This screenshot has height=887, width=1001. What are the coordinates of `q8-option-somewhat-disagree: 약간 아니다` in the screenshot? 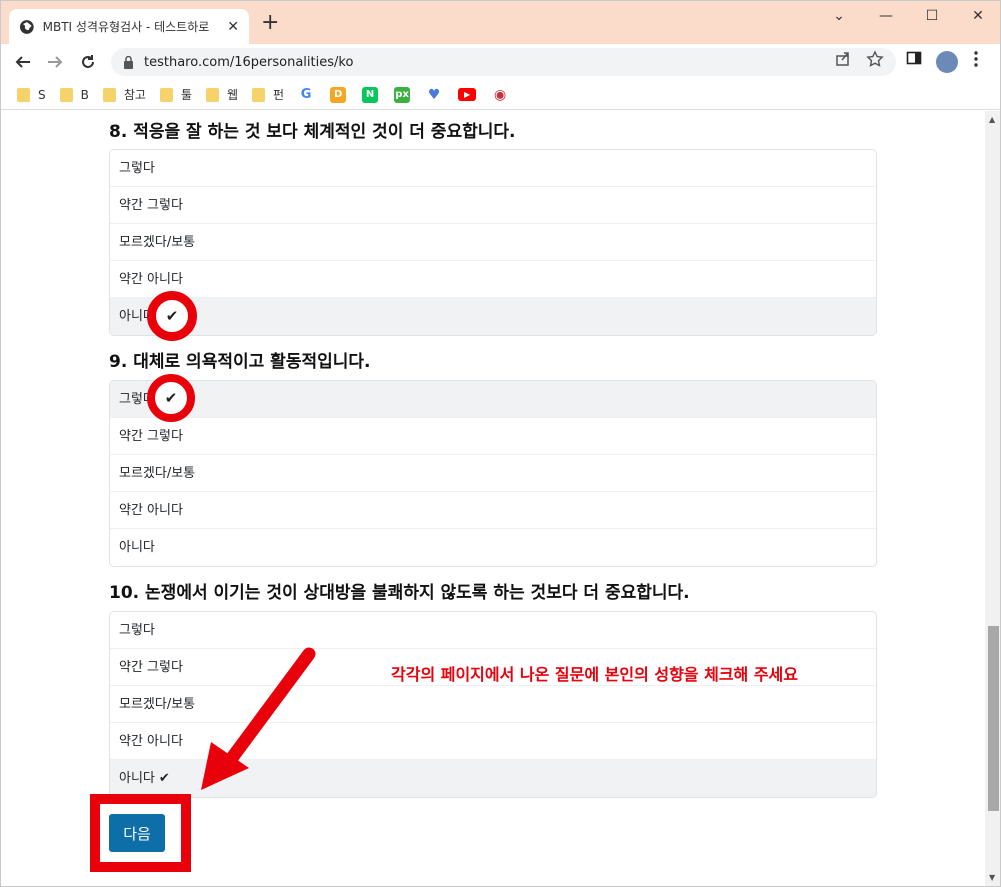 It's located at (493, 279).